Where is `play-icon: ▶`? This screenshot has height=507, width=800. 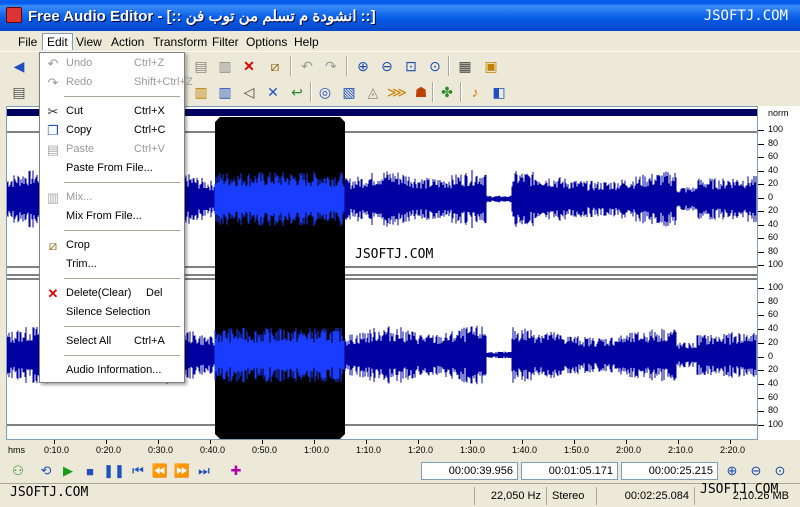 play-icon: ▶ is located at coordinates (68, 471).